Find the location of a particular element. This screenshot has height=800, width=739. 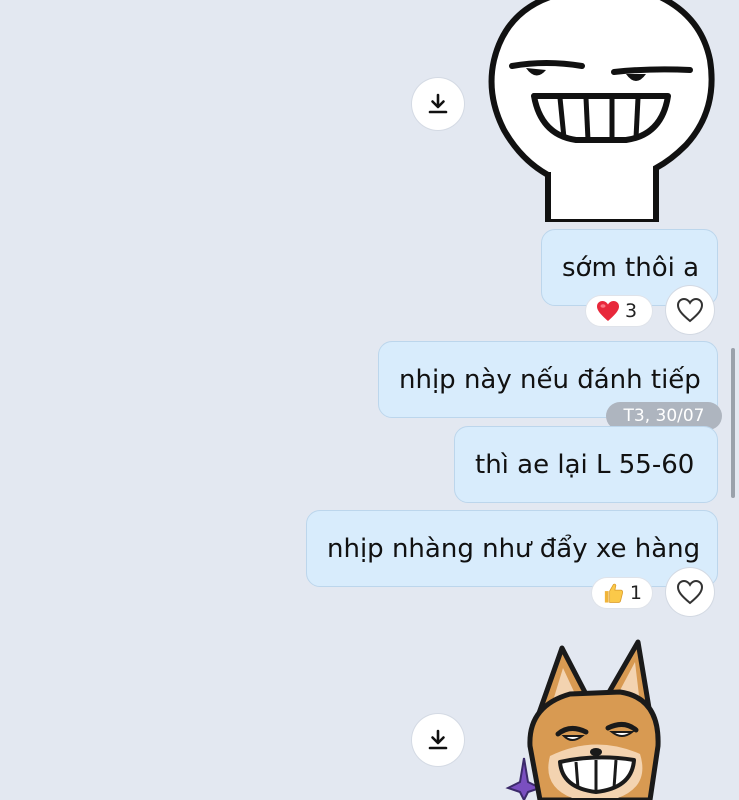

message-text: sớm thôi a is located at coordinates (631, 267).